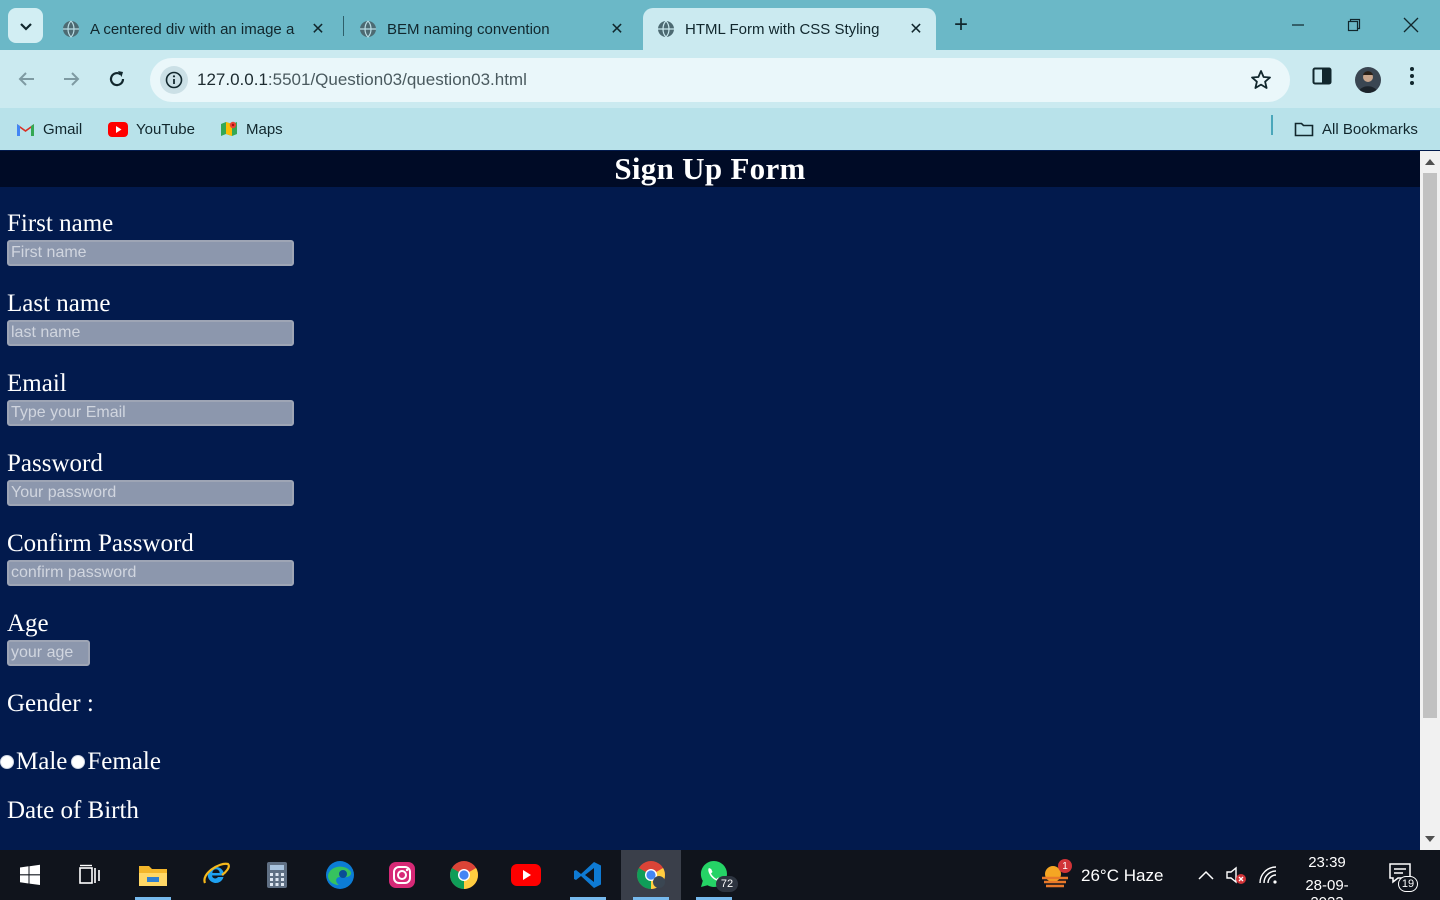 This screenshot has width=1440, height=900. Describe the element at coordinates (174, 80) in the screenshot. I see `site-info-icon` at that location.